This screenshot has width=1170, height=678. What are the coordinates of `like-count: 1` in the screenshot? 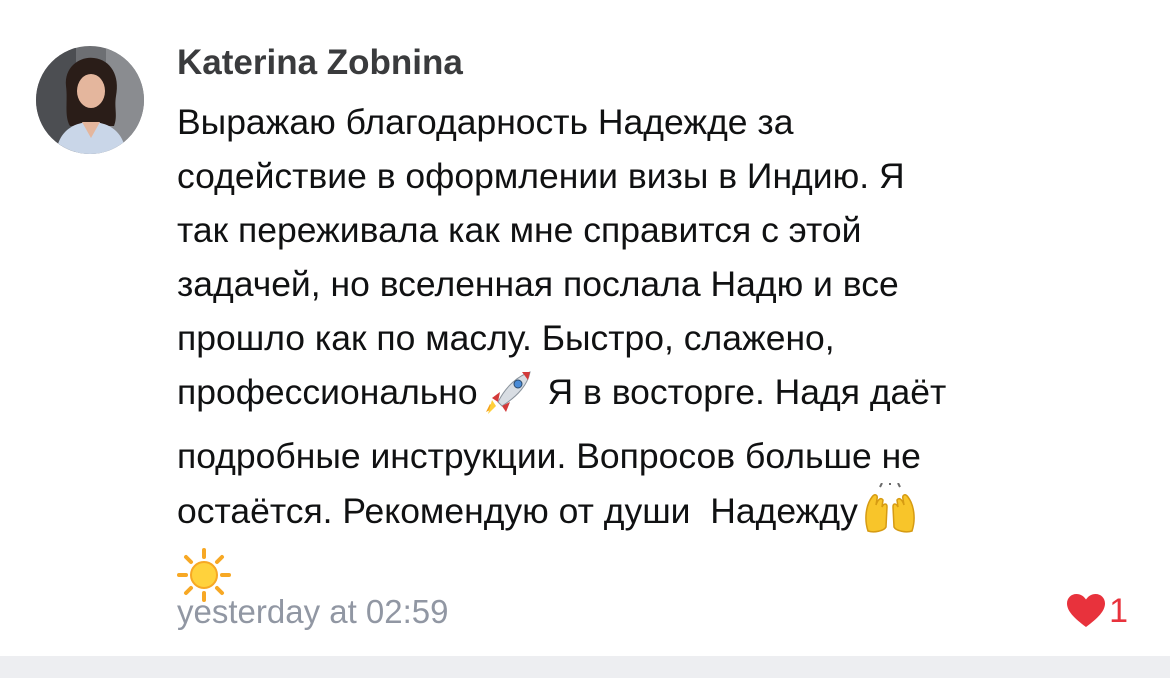 It's located at (1118, 611).